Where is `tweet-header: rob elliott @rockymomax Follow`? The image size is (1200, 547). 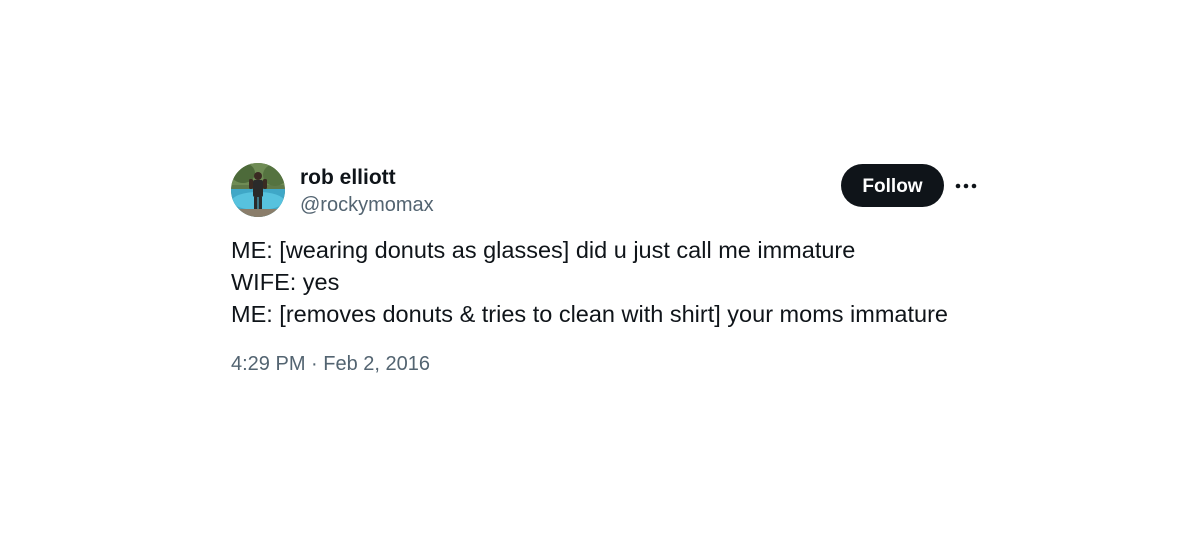
tweet-header: rob elliott @rockymomax Follow is located at coordinates (606, 191).